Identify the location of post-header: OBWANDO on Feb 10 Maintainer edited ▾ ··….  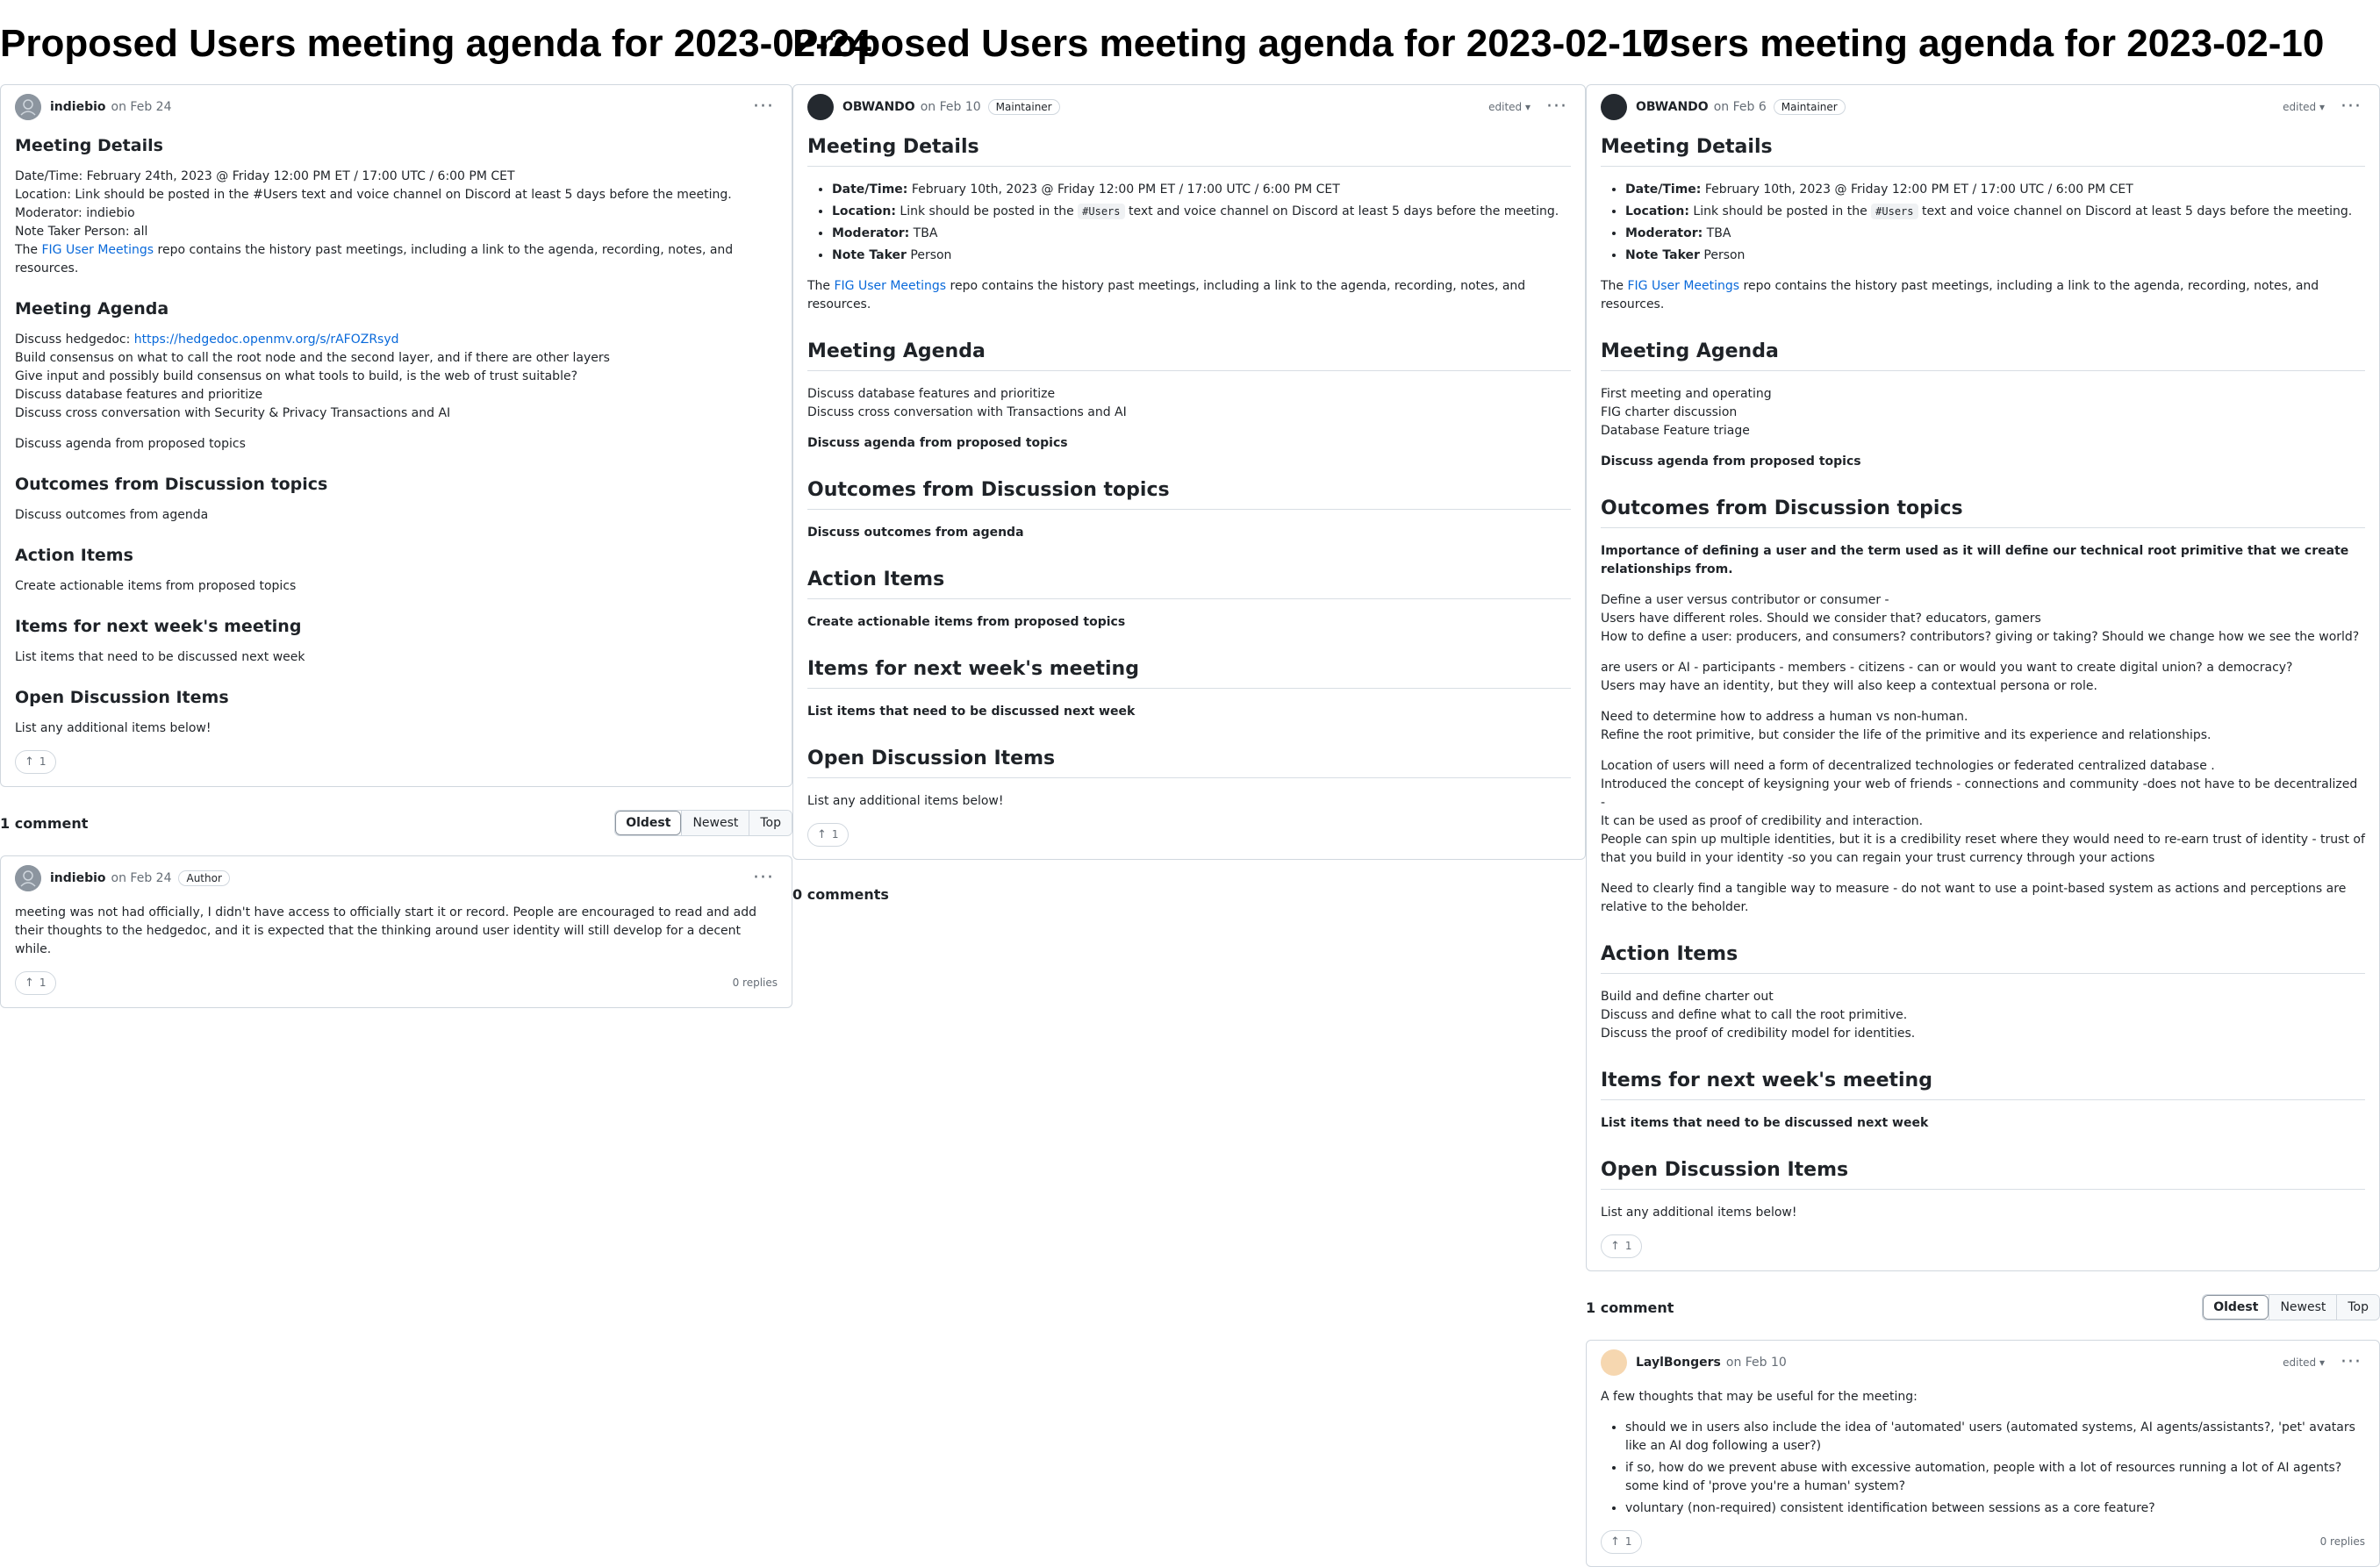
(1189, 107).